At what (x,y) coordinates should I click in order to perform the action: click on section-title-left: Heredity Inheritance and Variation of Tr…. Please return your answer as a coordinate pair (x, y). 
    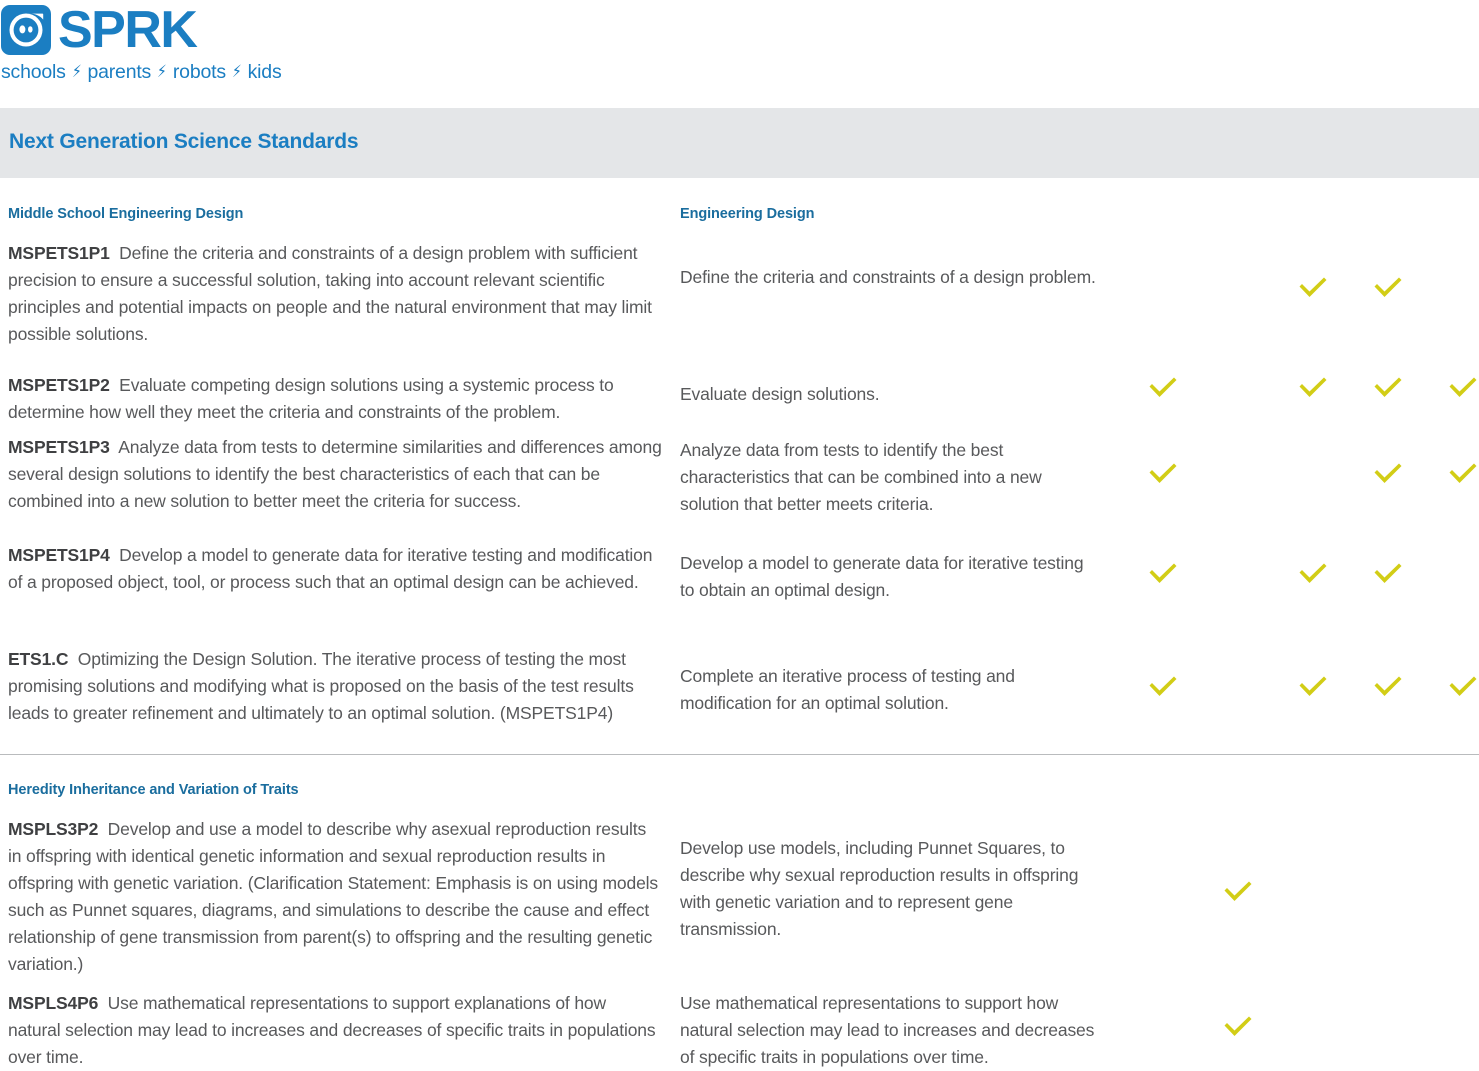
    Looking at the image, I should click on (153, 790).